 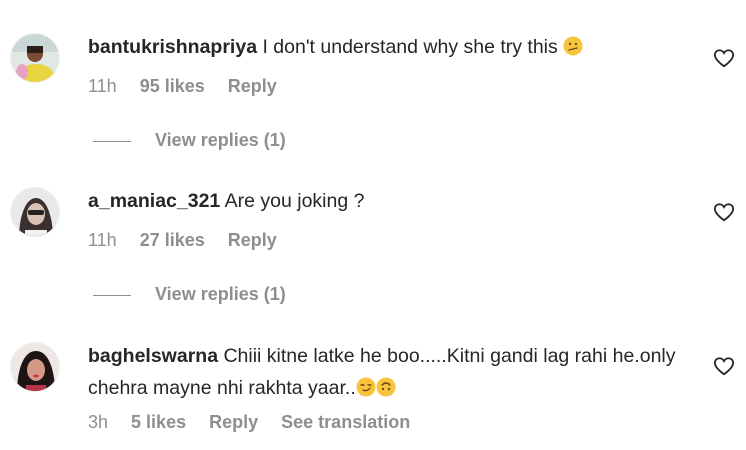 What do you see at coordinates (386, 387) in the screenshot?
I see `upside-down-face-emoji` at bounding box center [386, 387].